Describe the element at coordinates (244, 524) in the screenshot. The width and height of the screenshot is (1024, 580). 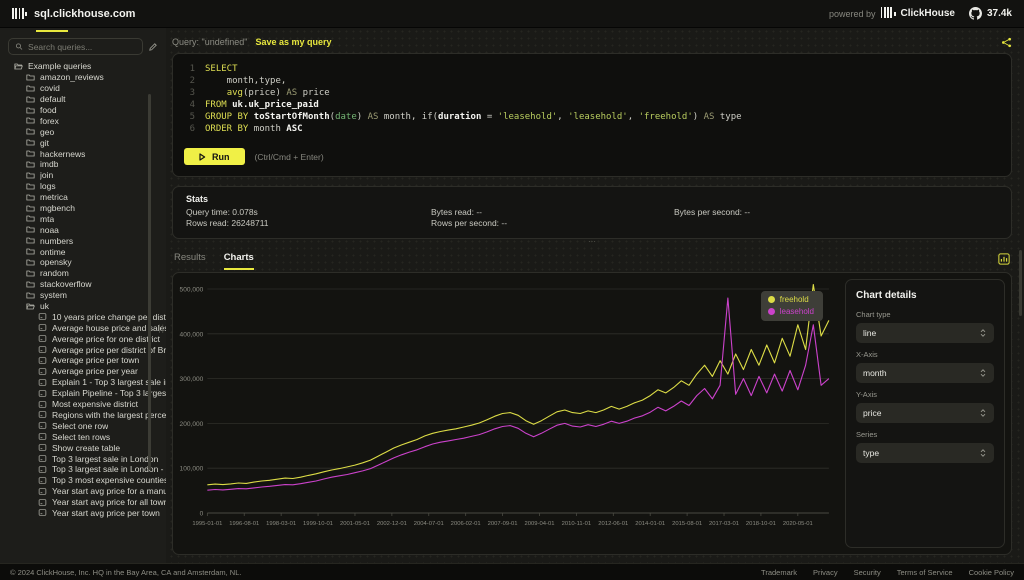
I see `svg-text: 1996-08-01` at that location.